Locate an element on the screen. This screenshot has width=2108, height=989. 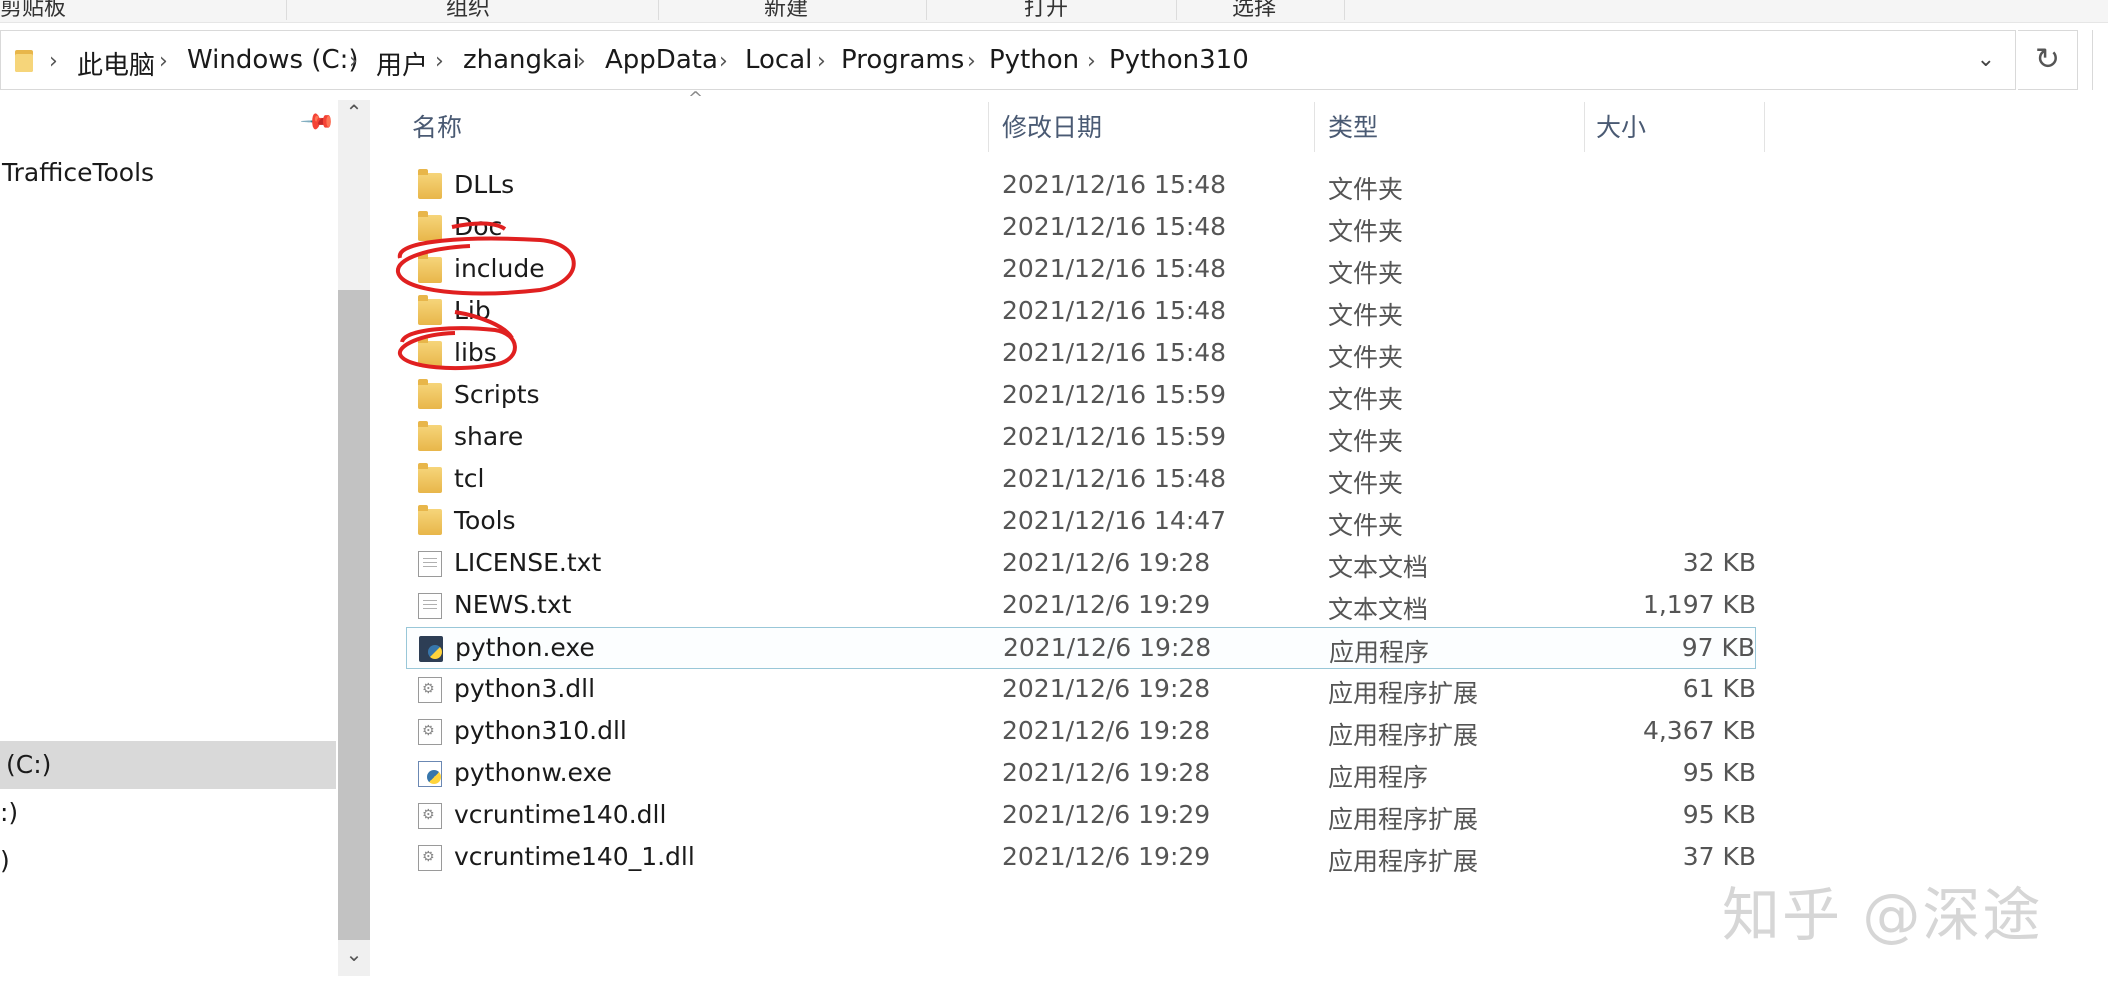
file-row: DLLs 2021/12/16 15:48 文件夹 is located at coordinates (1081, 186).